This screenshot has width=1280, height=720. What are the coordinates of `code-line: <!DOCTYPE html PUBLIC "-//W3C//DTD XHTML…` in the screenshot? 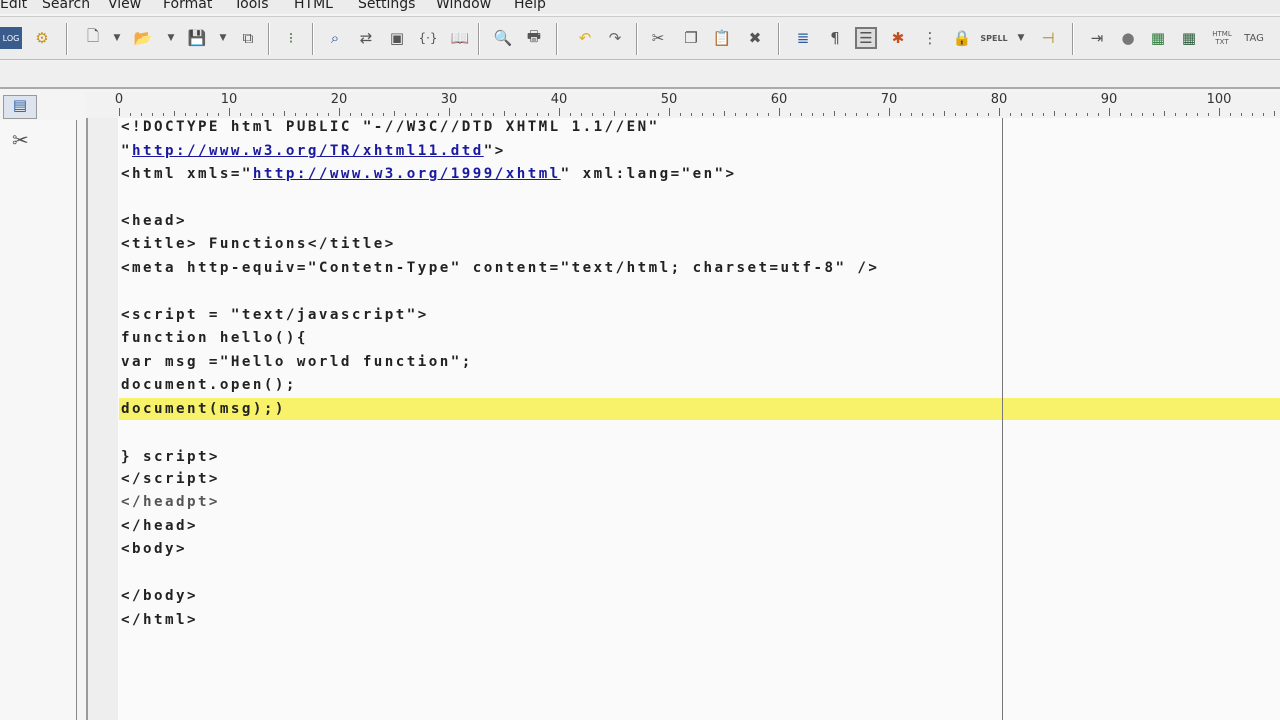 It's located at (390, 127).